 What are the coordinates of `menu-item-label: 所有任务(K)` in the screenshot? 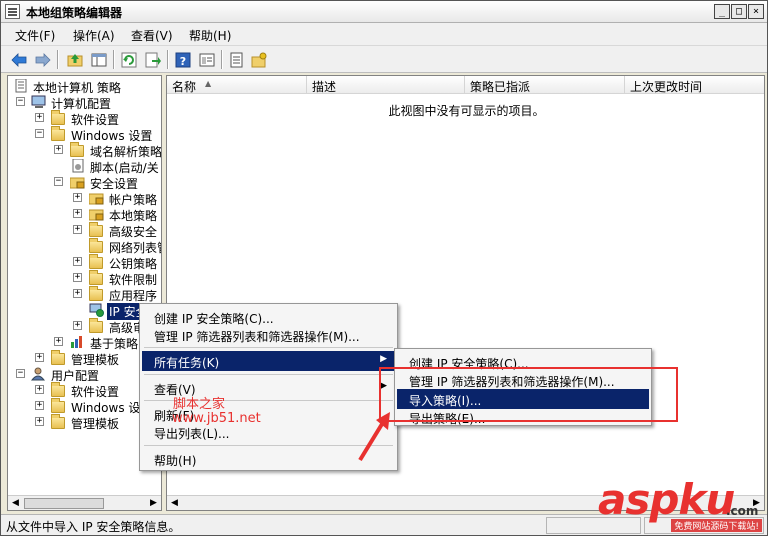 It's located at (187, 363).